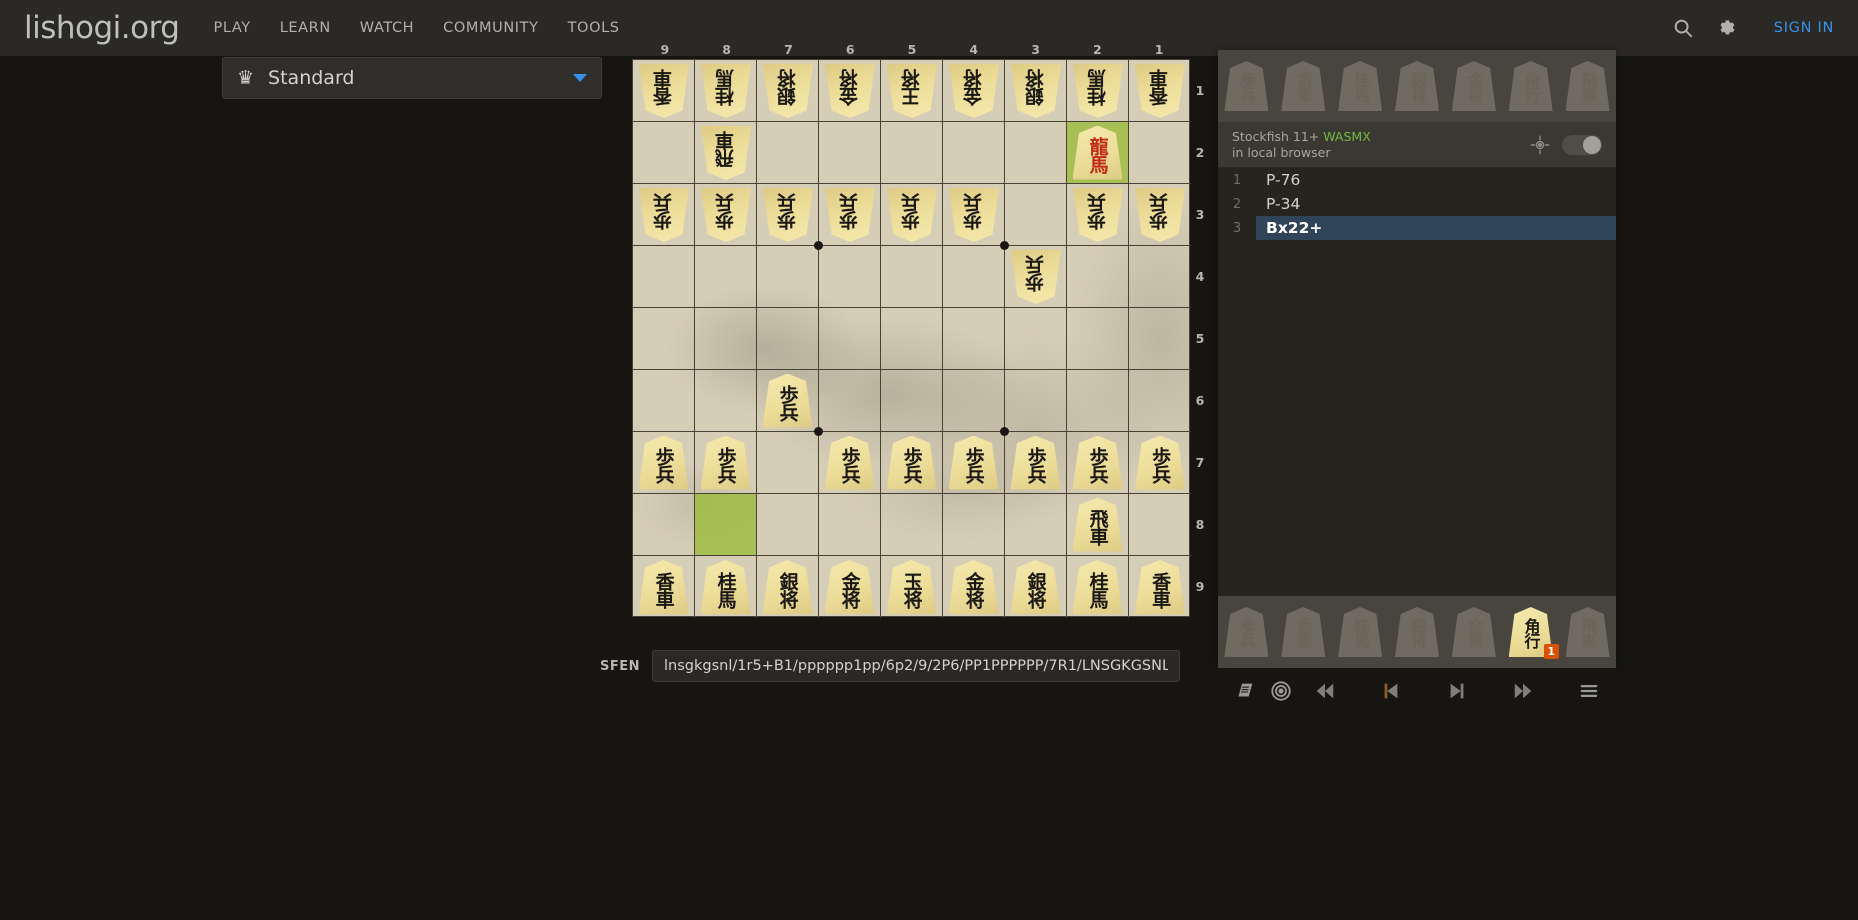 The height and width of the screenshot is (920, 1858). Describe the element at coordinates (974, 463) in the screenshot. I see `board-square-47: 歩兵` at that location.